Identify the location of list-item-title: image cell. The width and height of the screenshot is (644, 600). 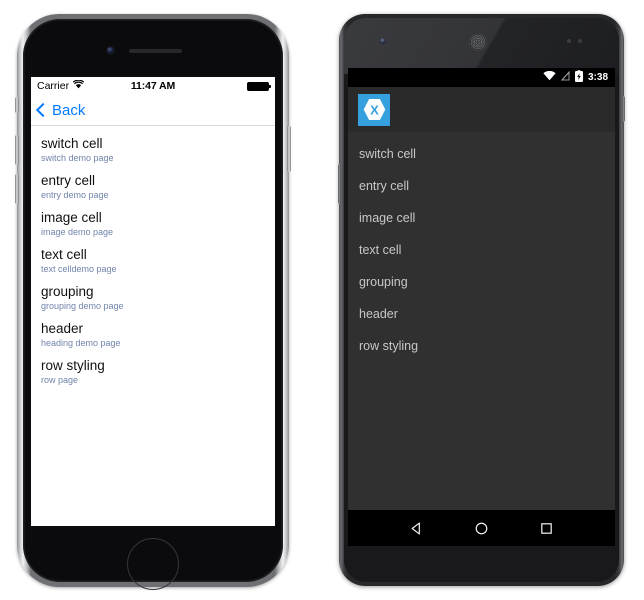
(71, 217).